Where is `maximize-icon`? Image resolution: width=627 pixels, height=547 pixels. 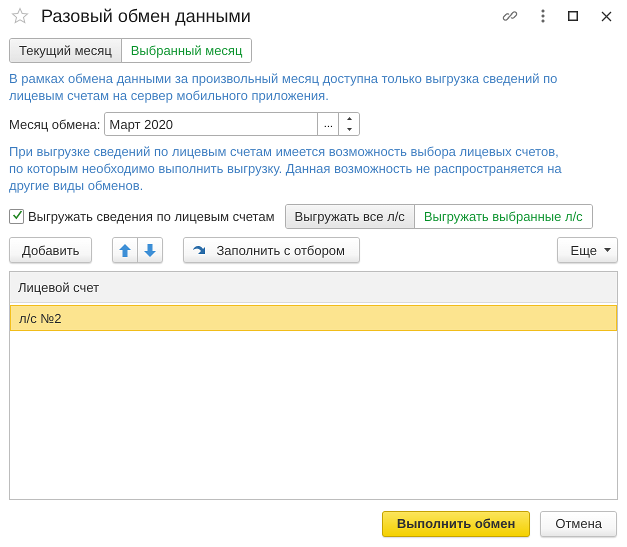
maximize-icon is located at coordinates (573, 16).